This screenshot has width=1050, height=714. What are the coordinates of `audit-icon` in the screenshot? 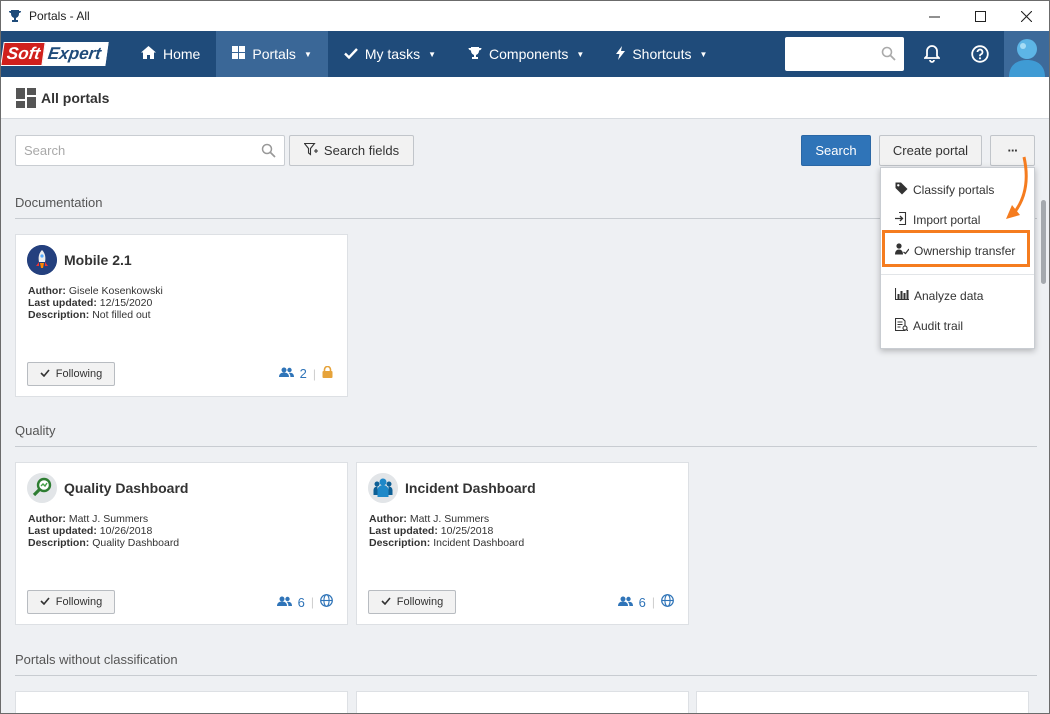 It's located at (901, 325).